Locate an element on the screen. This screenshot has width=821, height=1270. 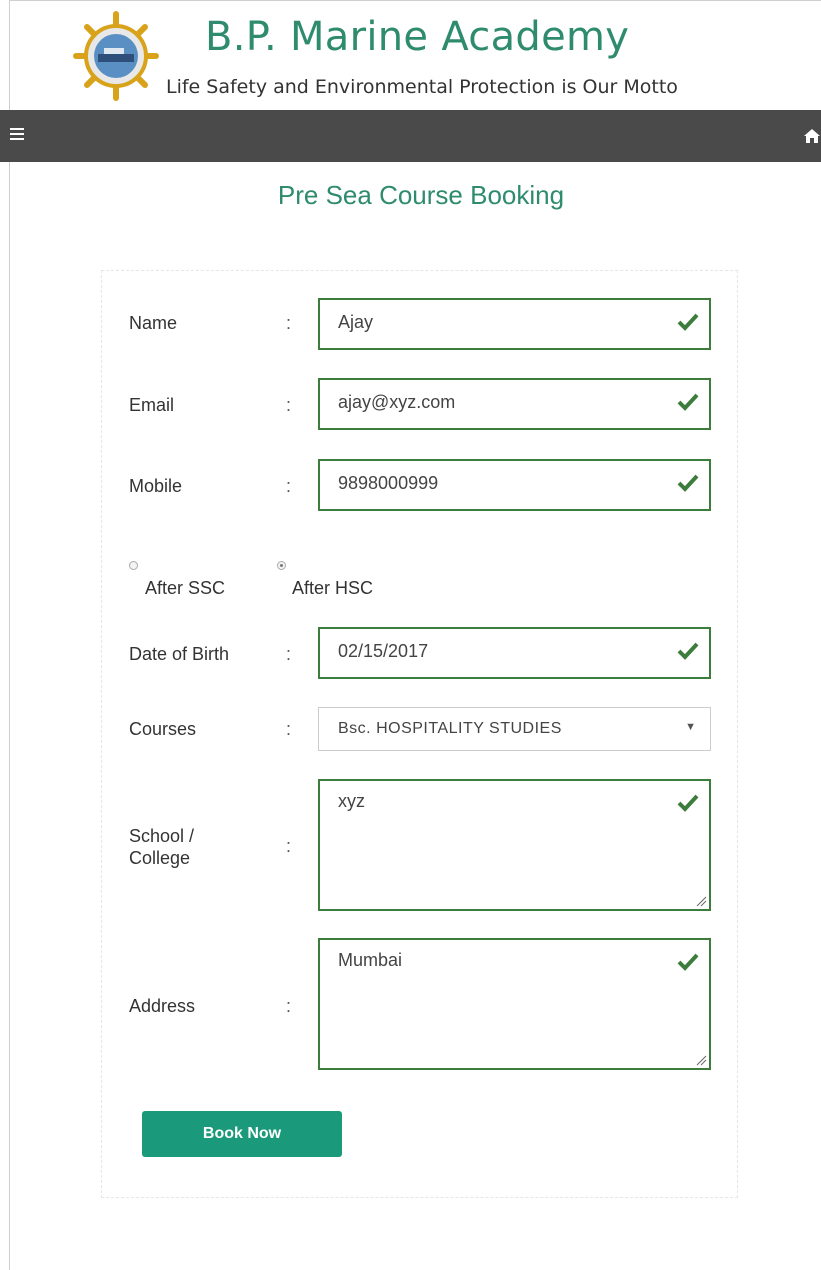
dob-colon: : is located at coordinates (289, 654).